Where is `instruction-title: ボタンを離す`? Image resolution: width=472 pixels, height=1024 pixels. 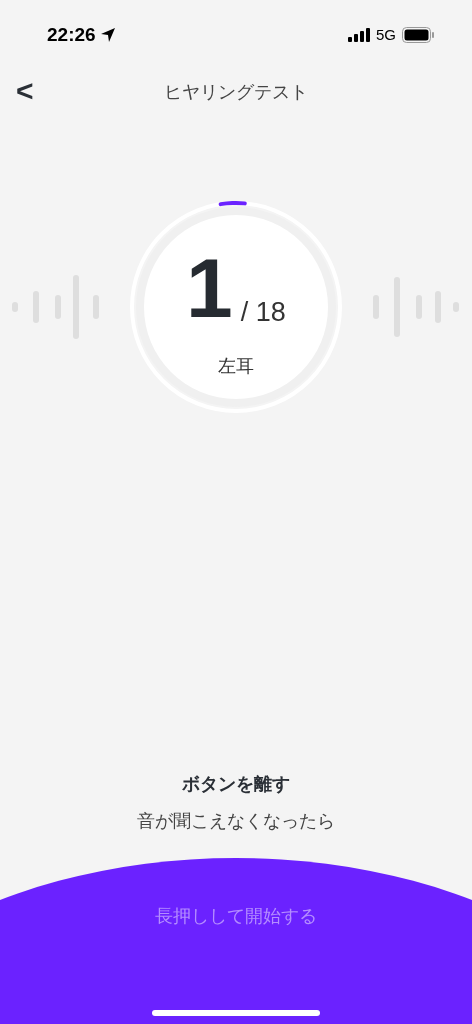 instruction-title: ボタンを離す is located at coordinates (236, 784).